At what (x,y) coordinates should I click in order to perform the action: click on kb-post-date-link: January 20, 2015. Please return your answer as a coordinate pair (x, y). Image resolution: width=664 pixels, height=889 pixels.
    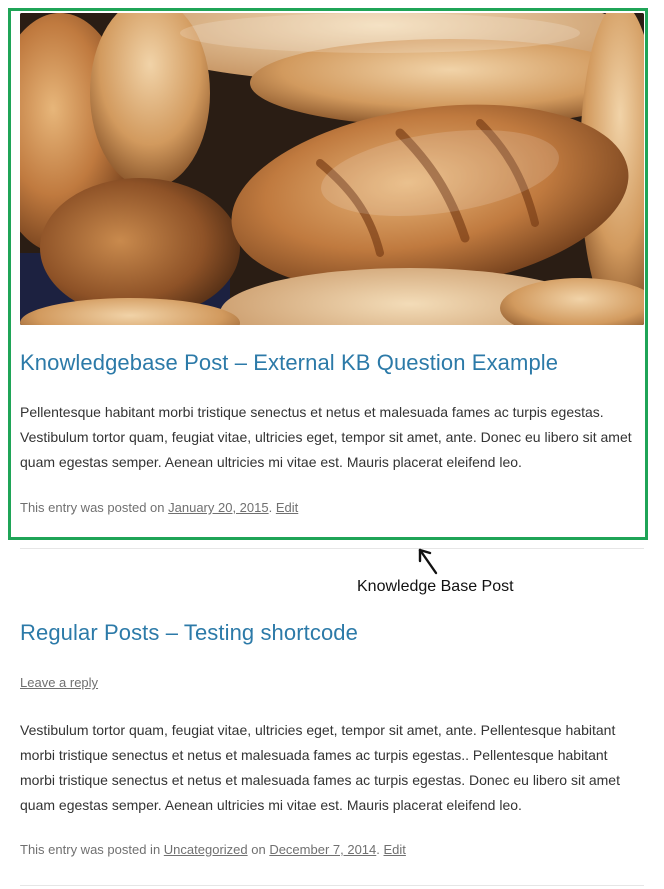
    Looking at the image, I should click on (218, 507).